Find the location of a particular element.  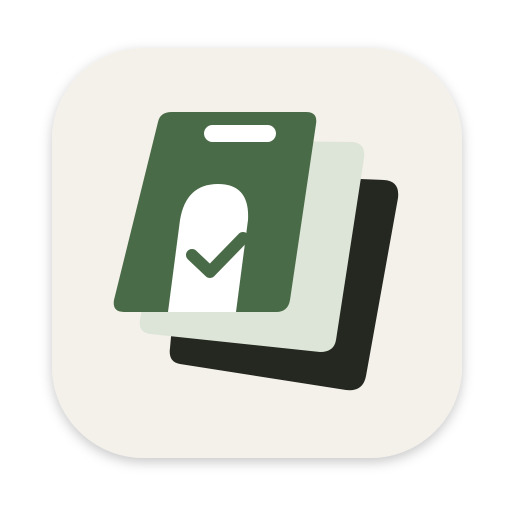

card-slot-icon is located at coordinates (240, 133).